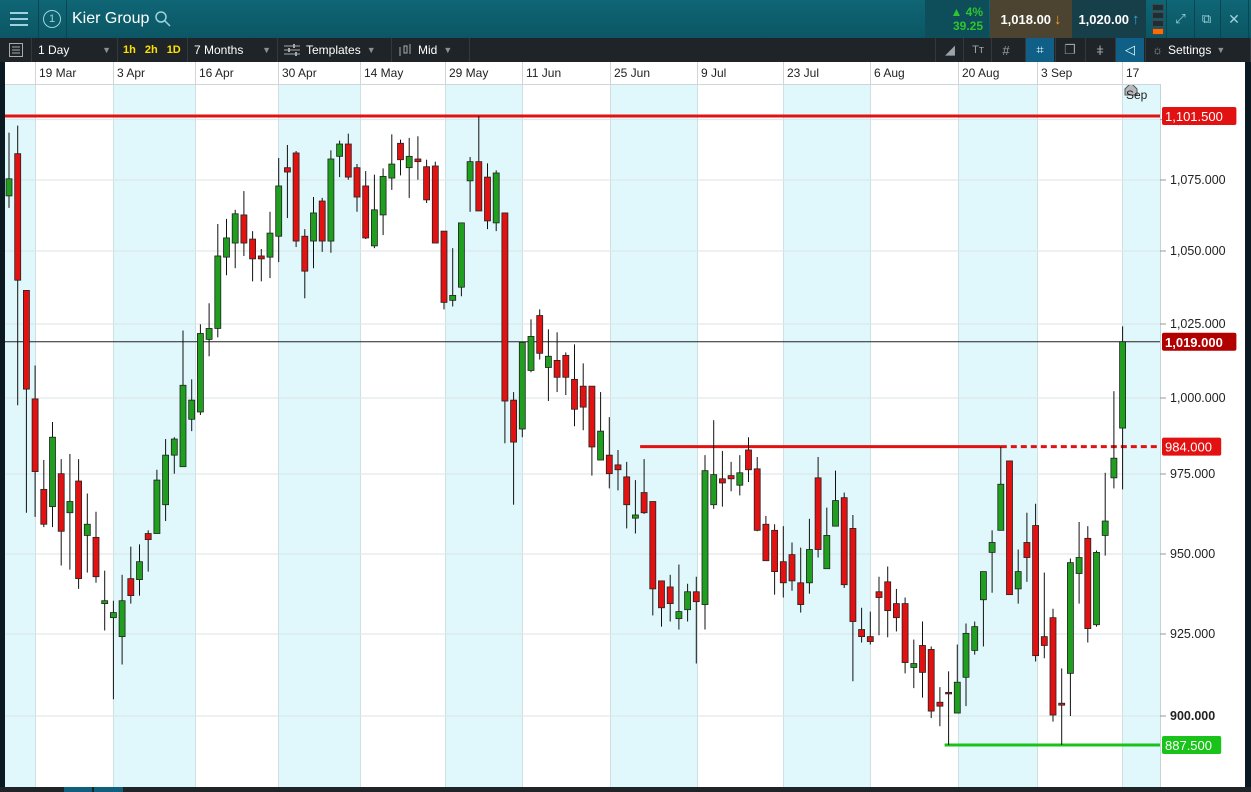 The width and height of the screenshot is (1251, 792). Describe the element at coordinates (233, 50) in the screenshot. I see `range-dropdown: 7 Months ▼` at that location.